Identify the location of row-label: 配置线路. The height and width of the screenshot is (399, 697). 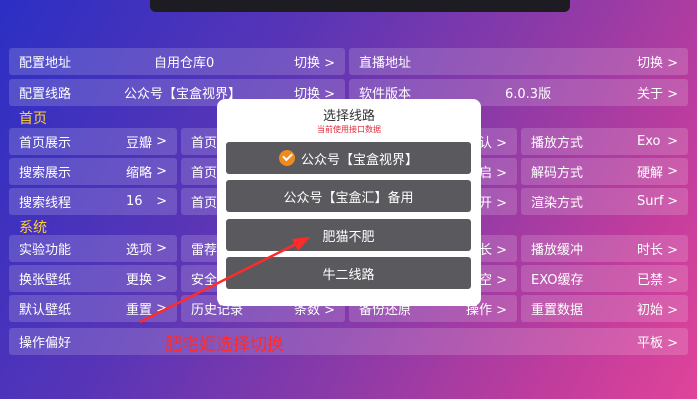
(45, 94).